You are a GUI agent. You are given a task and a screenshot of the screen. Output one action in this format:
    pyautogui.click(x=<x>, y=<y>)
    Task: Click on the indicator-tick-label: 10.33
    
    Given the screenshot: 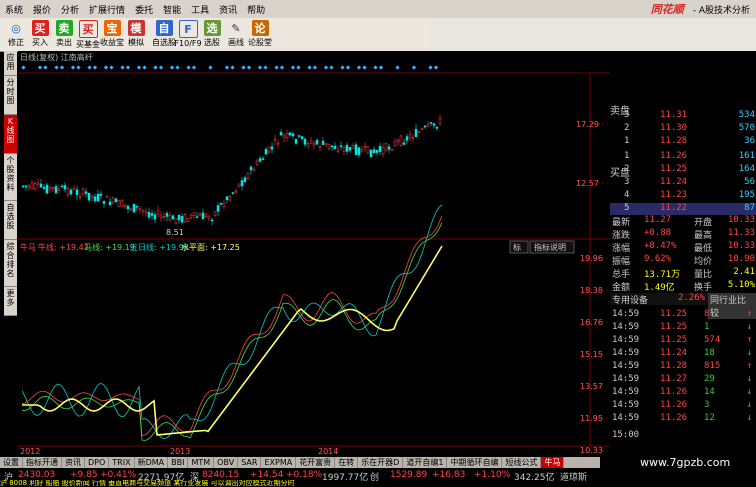 What is the action you would take?
    pyautogui.click(x=591, y=450)
    